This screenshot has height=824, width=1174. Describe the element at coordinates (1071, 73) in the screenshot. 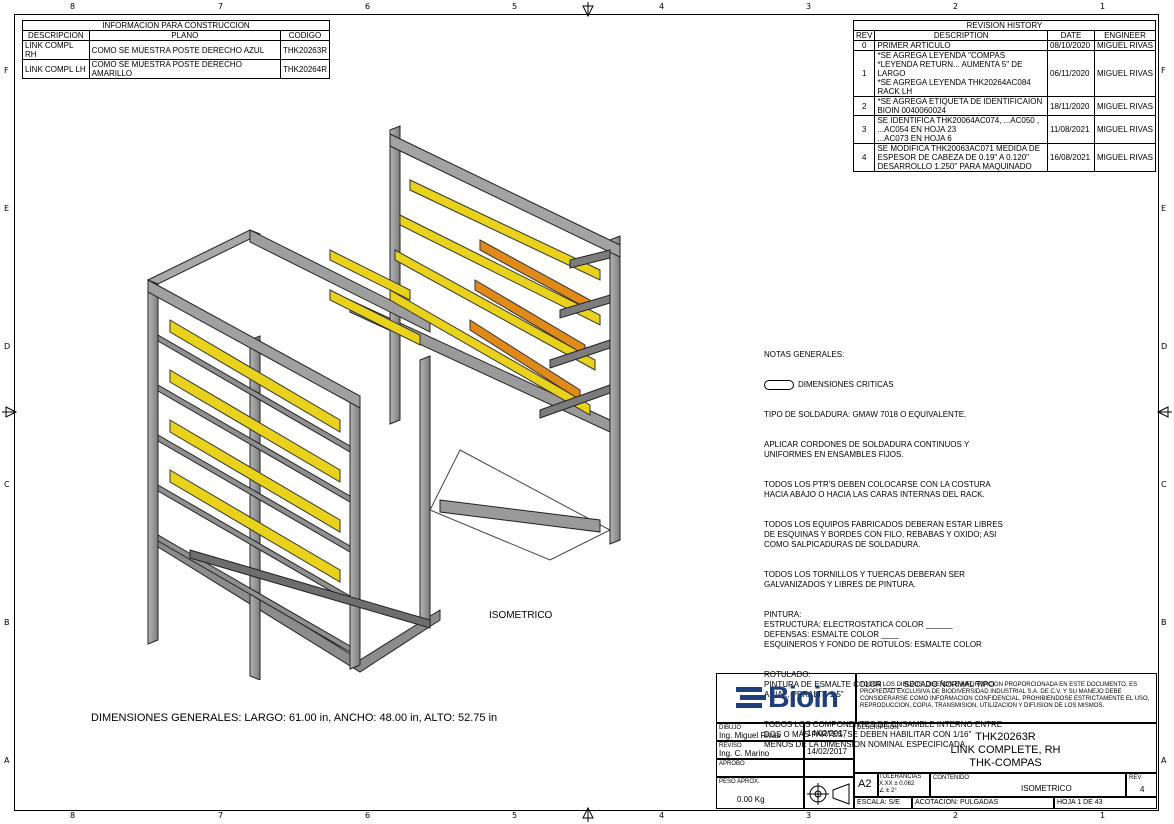

I see `cell-date: 06/11/2020` at that location.